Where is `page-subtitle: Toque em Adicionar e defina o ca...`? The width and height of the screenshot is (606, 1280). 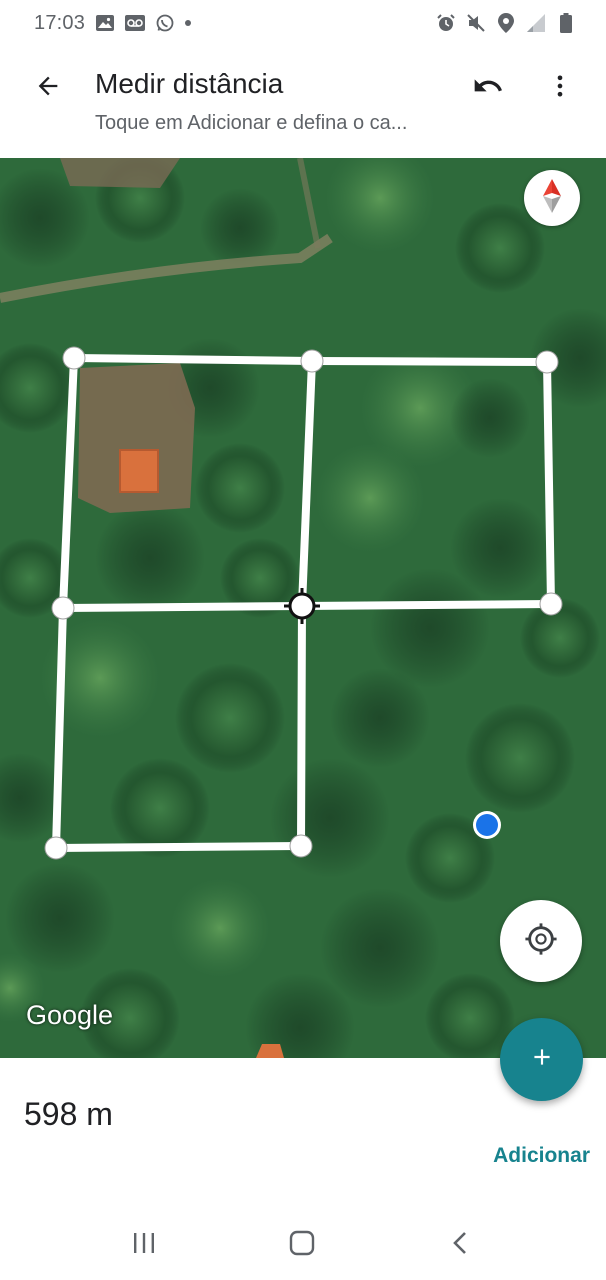 page-subtitle: Toque em Adicionar e defina o ca... is located at coordinates (251, 123).